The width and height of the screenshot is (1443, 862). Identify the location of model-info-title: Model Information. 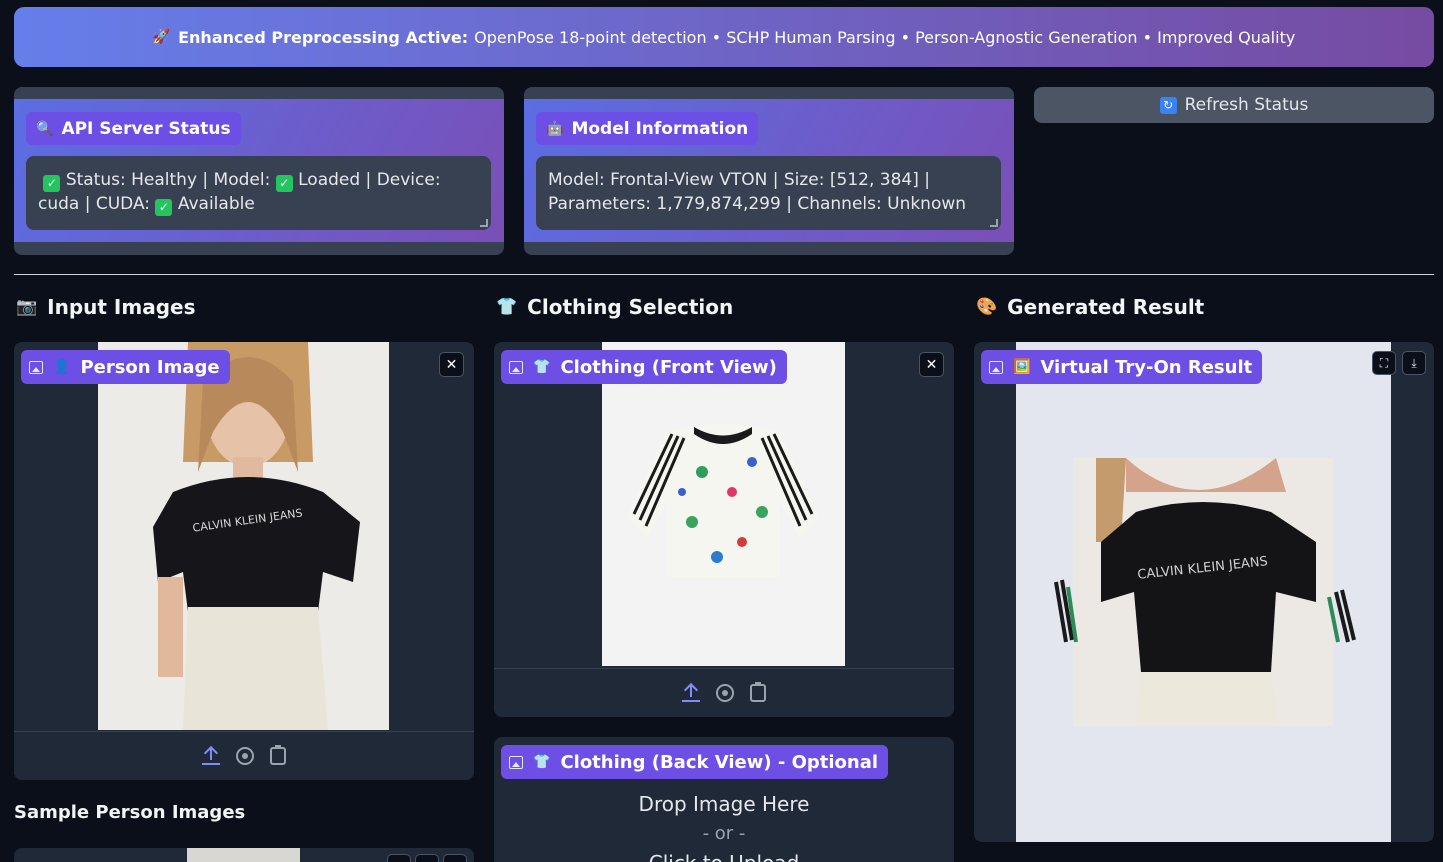
(660, 128).